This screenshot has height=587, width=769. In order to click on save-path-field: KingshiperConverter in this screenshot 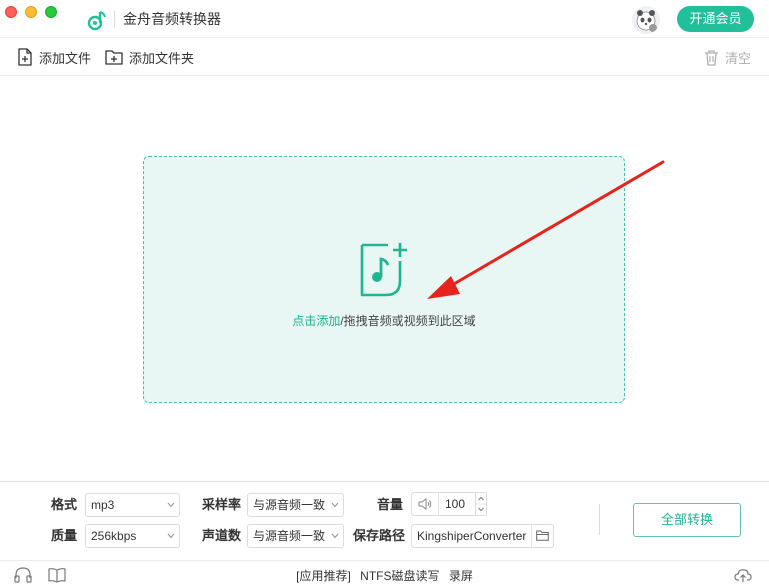, I will do `click(482, 536)`.